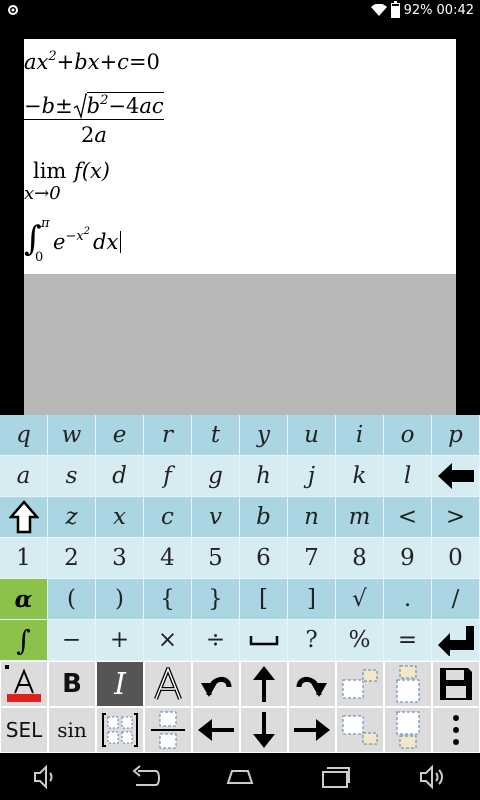 The image size is (480, 800). Describe the element at coordinates (120, 435) in the screenshot. I see `key-e: e` at that location.